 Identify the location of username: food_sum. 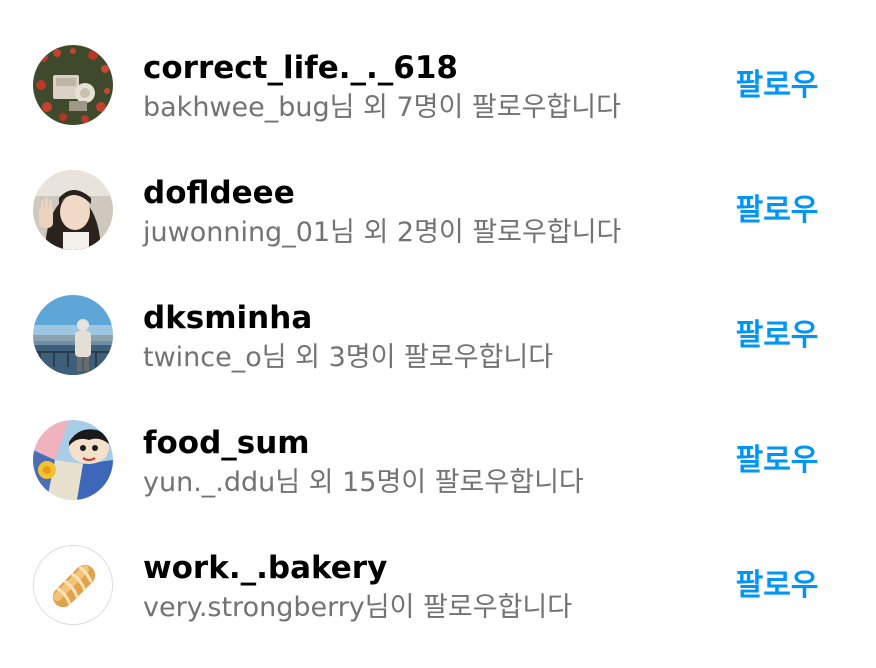
(226, 443).